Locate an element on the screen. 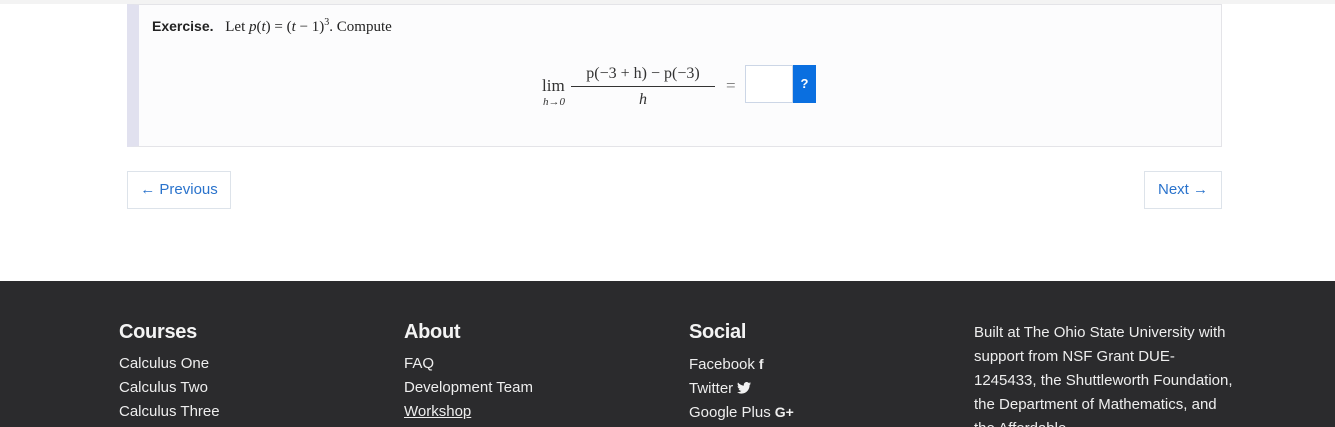 The image size is (1335, 427). next-button: Next → is located at coordinates (1183, 190).